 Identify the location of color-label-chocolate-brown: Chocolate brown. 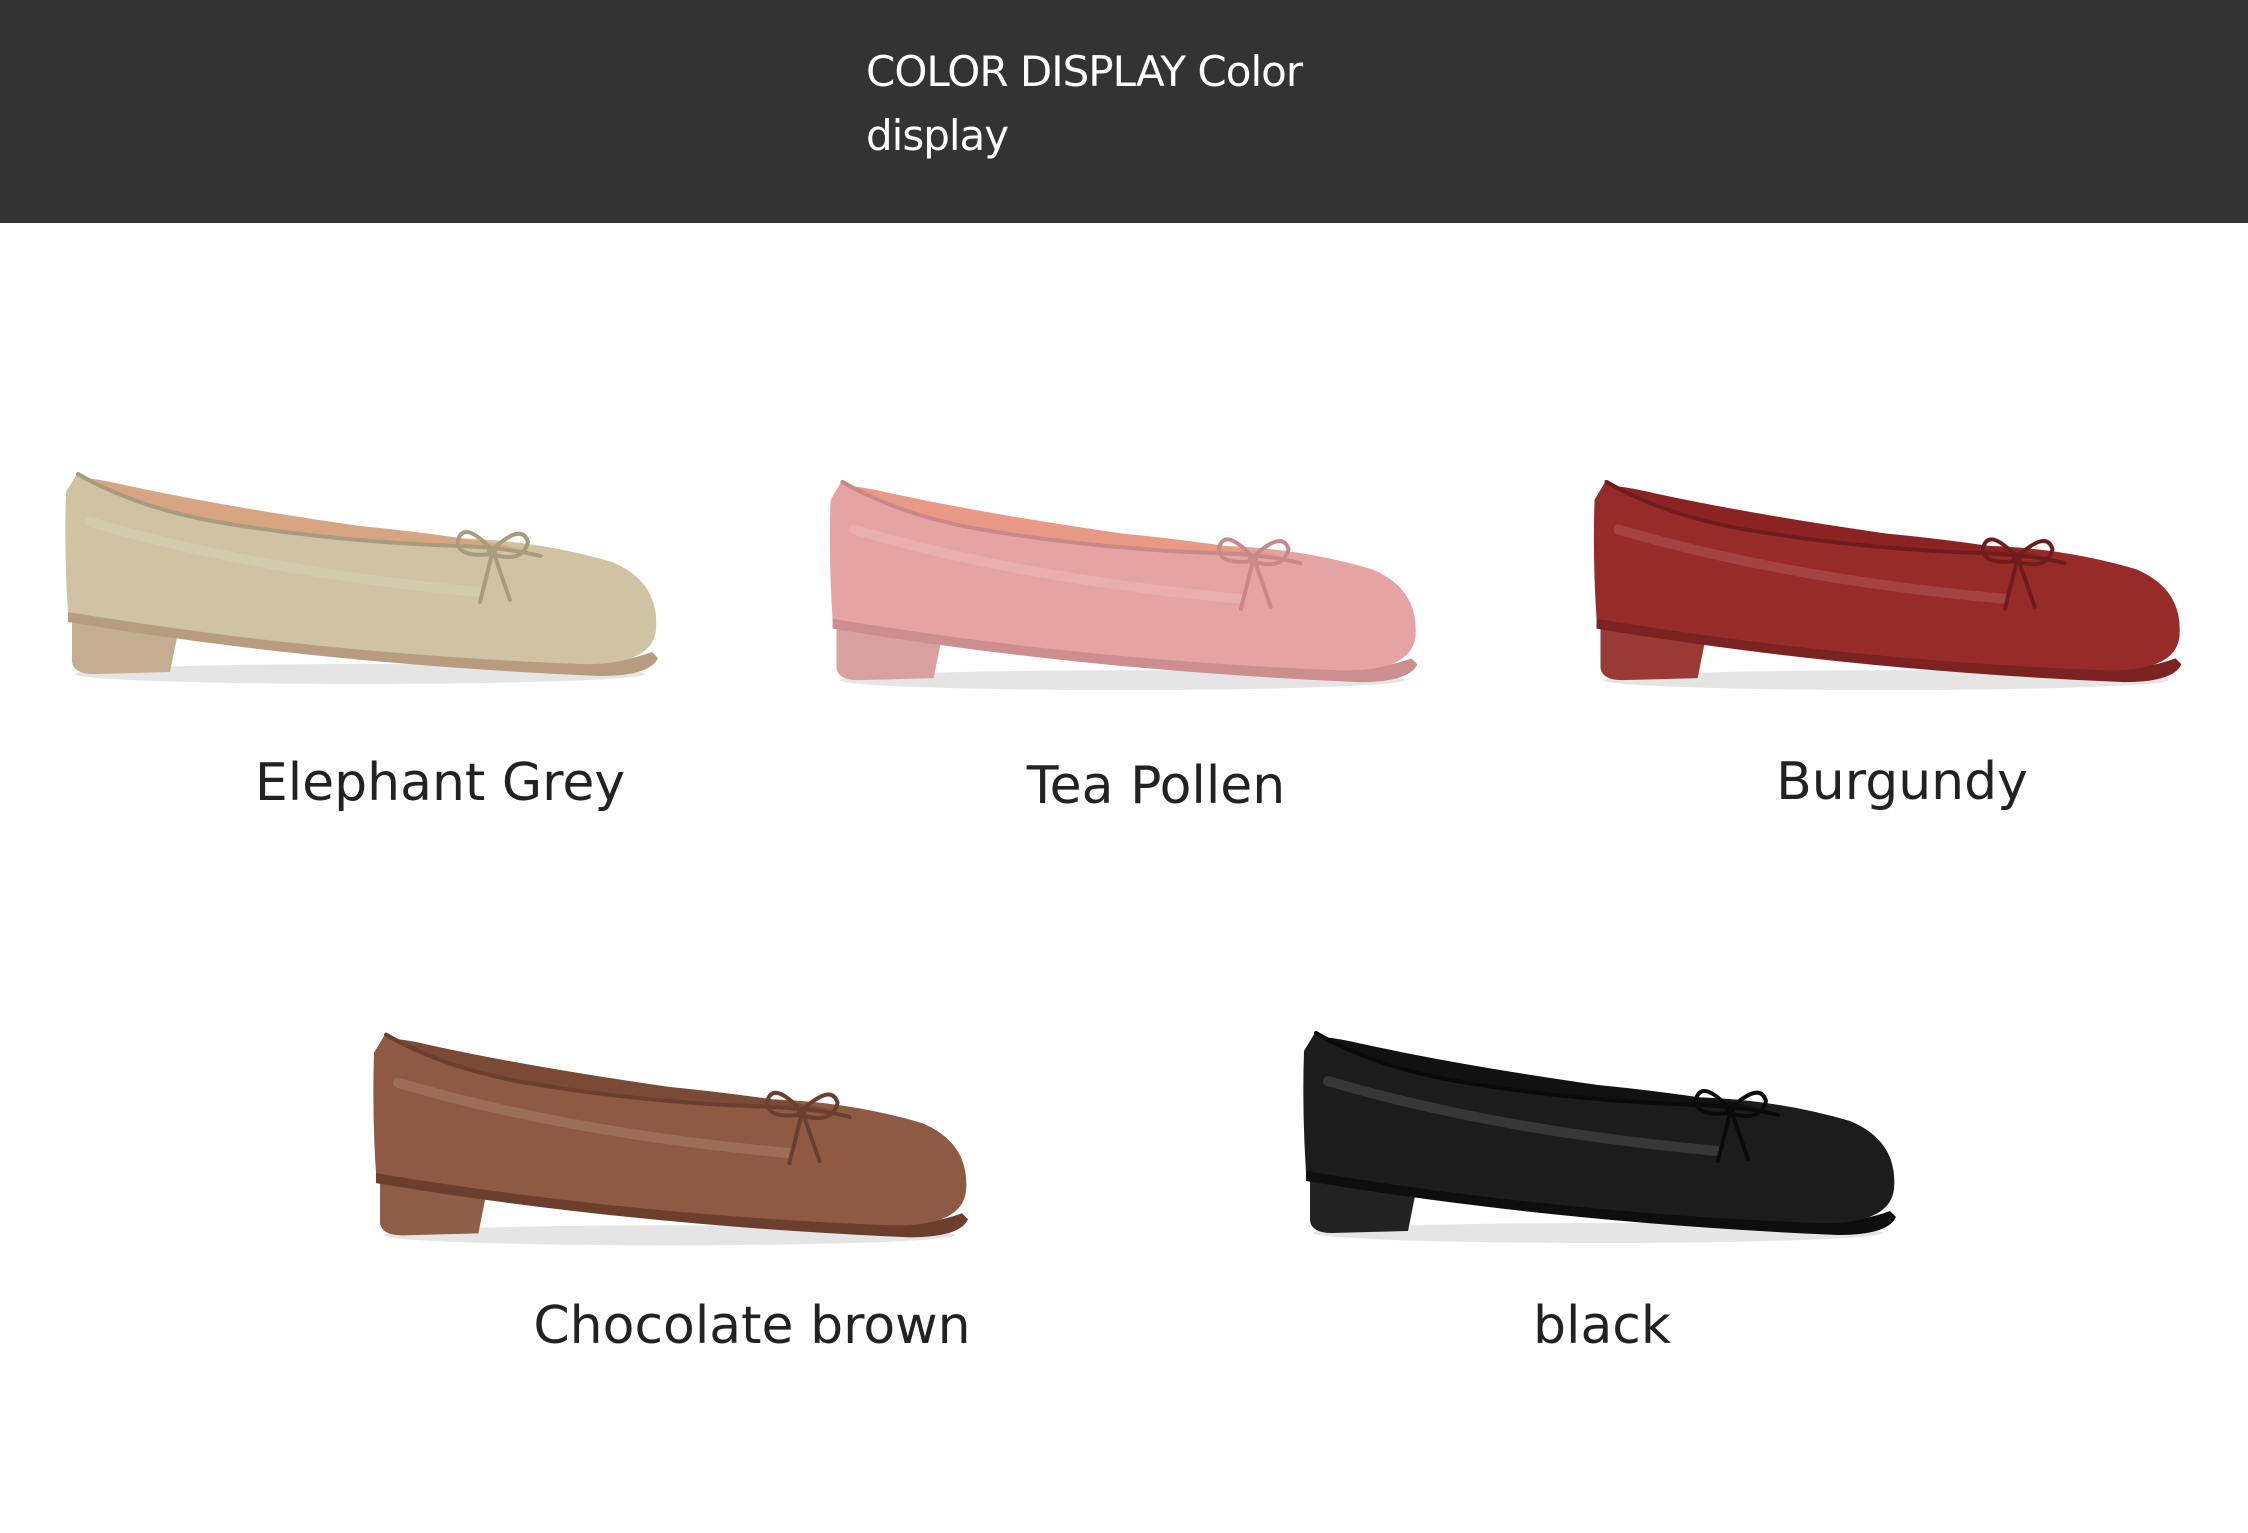
(752, 1326).